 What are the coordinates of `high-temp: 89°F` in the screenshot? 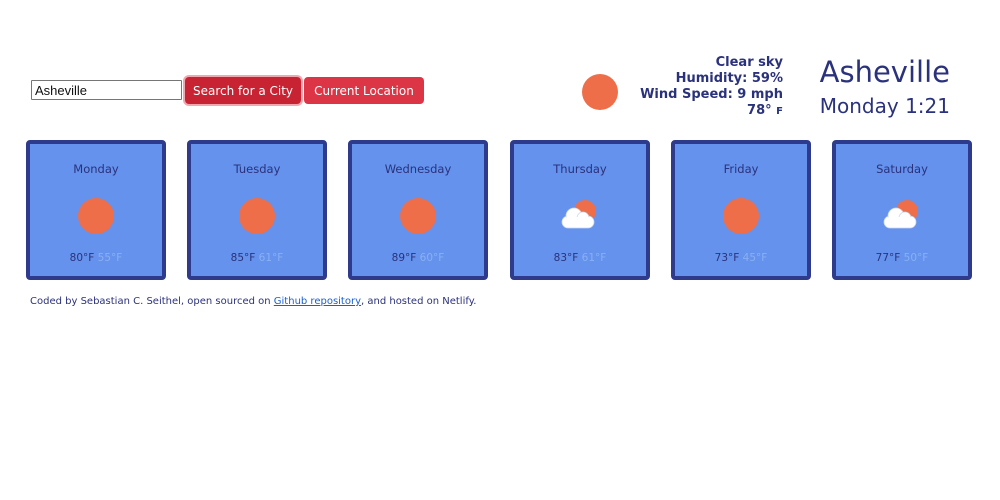 It's located at (404, 258).